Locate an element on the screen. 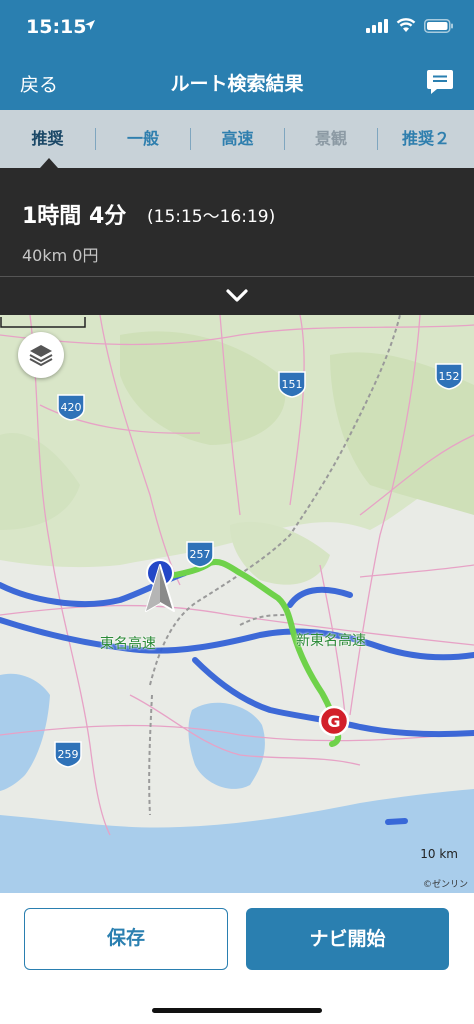 The image size is (474, 1024). status-time: 15:15 is located at coordinates (56, 27).